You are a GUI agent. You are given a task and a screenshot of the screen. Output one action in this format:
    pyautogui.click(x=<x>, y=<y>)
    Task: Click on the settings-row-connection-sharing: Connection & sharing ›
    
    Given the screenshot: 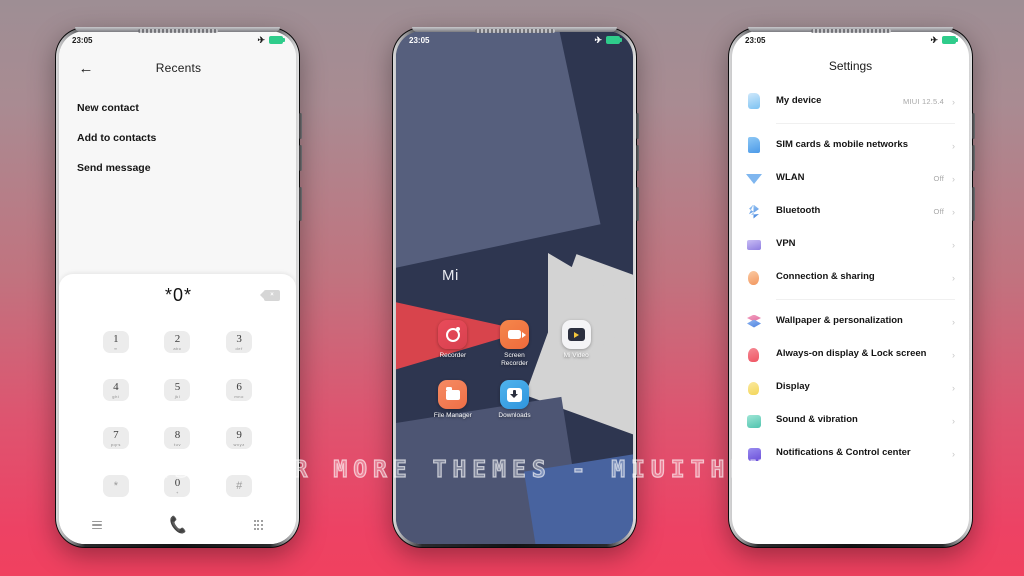 What is the action you would take?
    pyautogui.click(x=850, y=277)
    